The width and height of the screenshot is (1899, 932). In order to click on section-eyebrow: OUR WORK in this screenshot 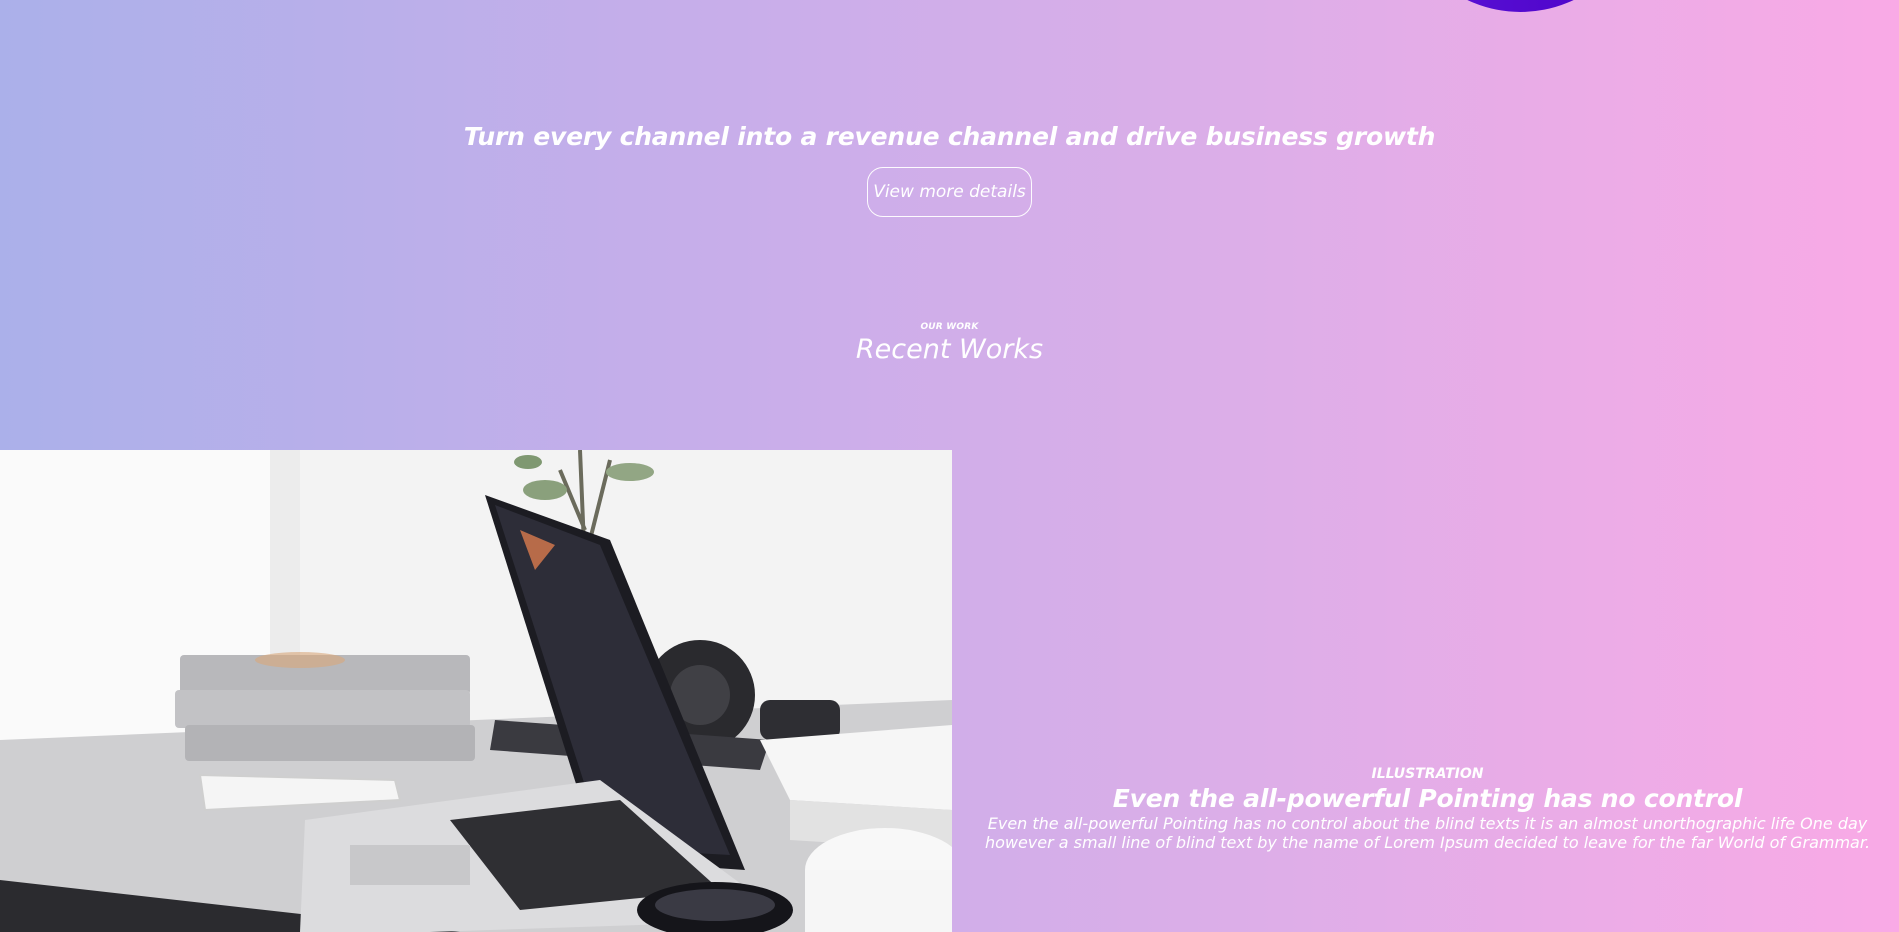, I will do `click(949, 327)`.